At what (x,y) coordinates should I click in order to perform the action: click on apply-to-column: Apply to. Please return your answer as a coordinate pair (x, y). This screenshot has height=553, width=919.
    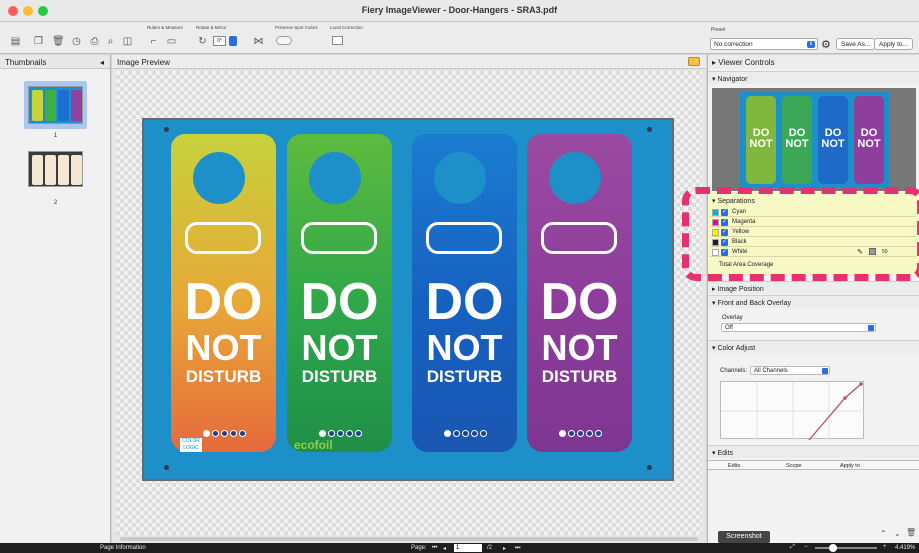
    Looking at the image, I should click on (850, 466).